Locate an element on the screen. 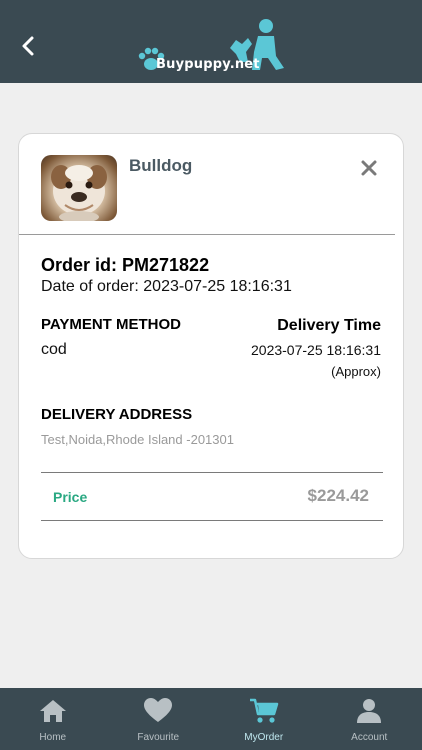 The image size is (422, 750). nav-item-favourite: Favourite is located at coordinates (159, 719).